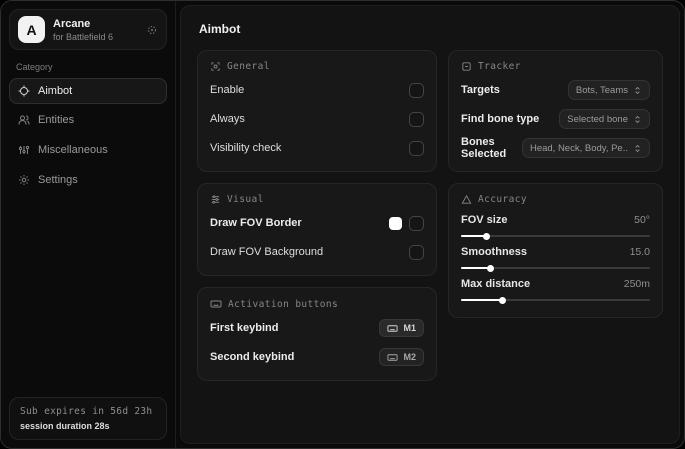  What do you see at coordinates (244, 328) in the screenshot?
I see `setting-label: First keybind` at bounding box center [244, 328].